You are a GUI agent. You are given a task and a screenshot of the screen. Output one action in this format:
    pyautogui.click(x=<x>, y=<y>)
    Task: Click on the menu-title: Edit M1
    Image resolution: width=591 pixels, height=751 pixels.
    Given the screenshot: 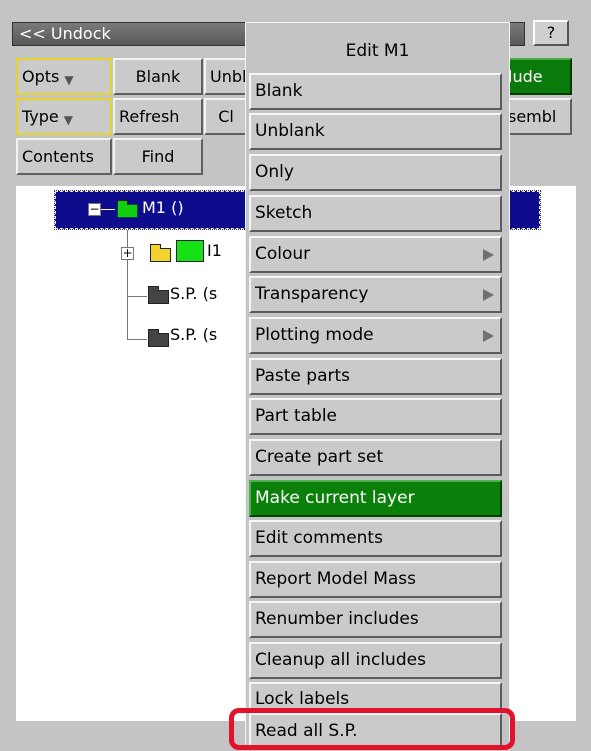 What is the action you would take?
    pyautogui.click(x=377, y=51)
    